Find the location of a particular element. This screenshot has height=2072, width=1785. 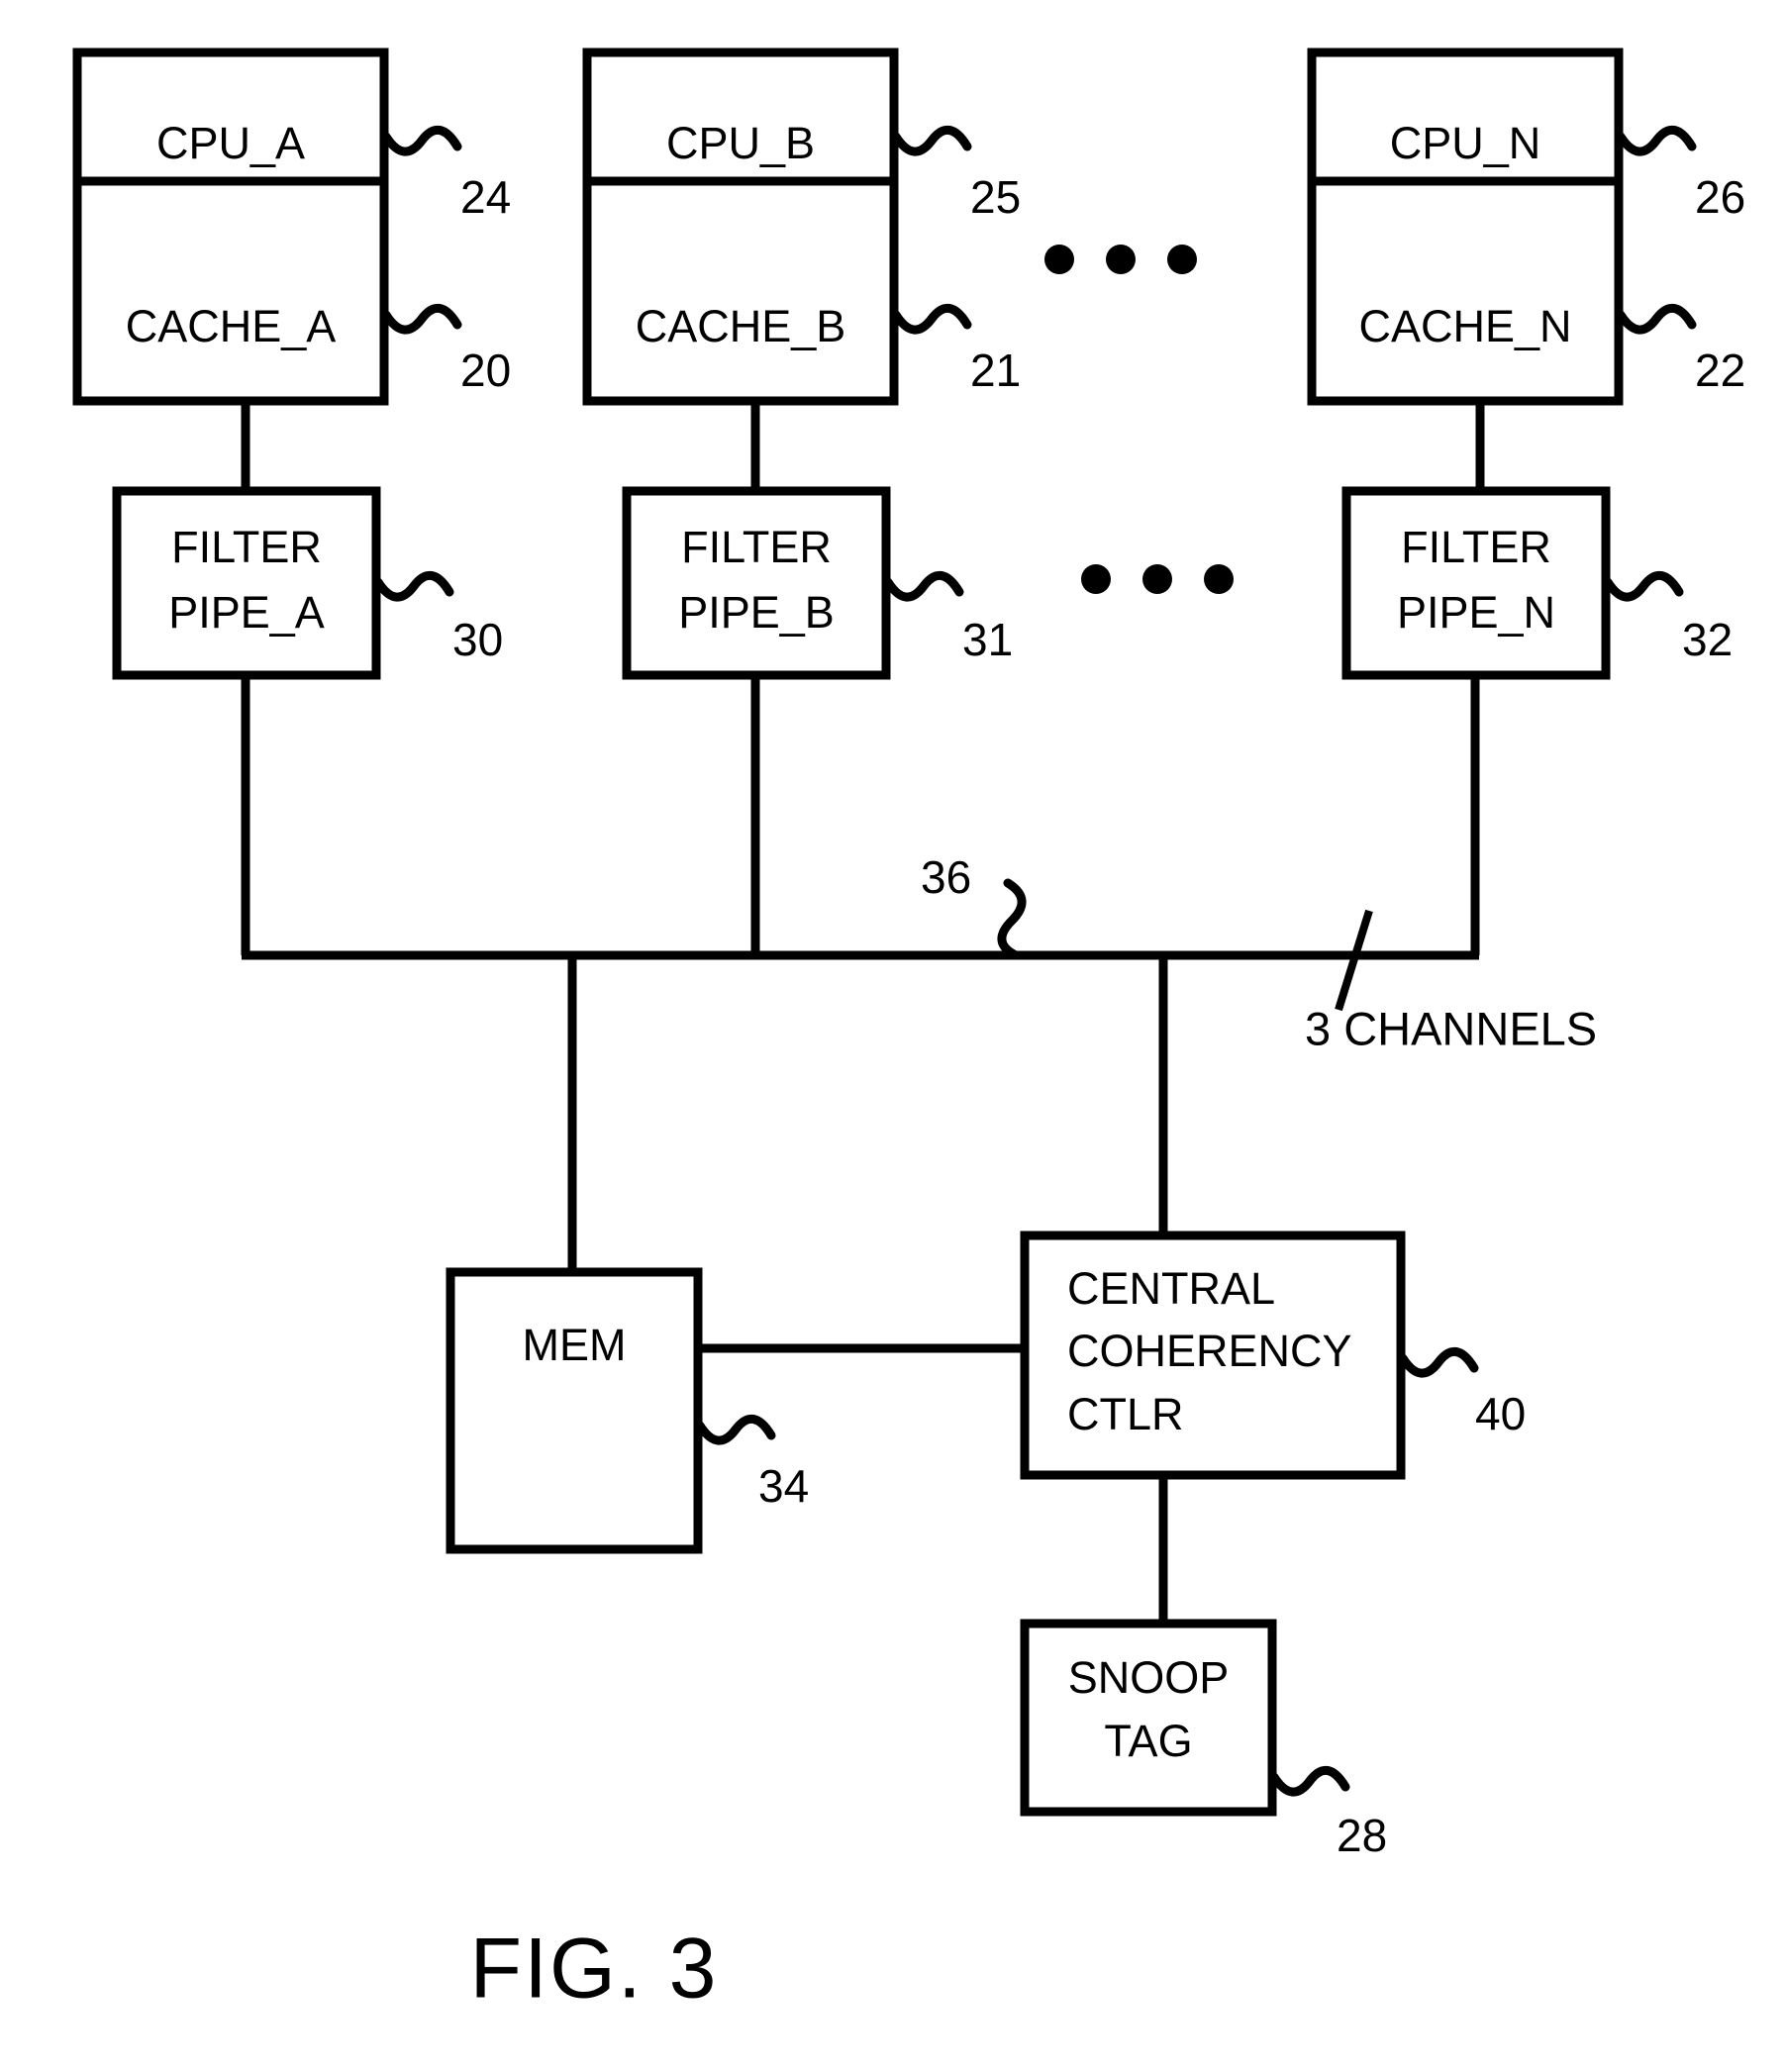

filter-pipe-b-box is located at coordinates (756, 583).